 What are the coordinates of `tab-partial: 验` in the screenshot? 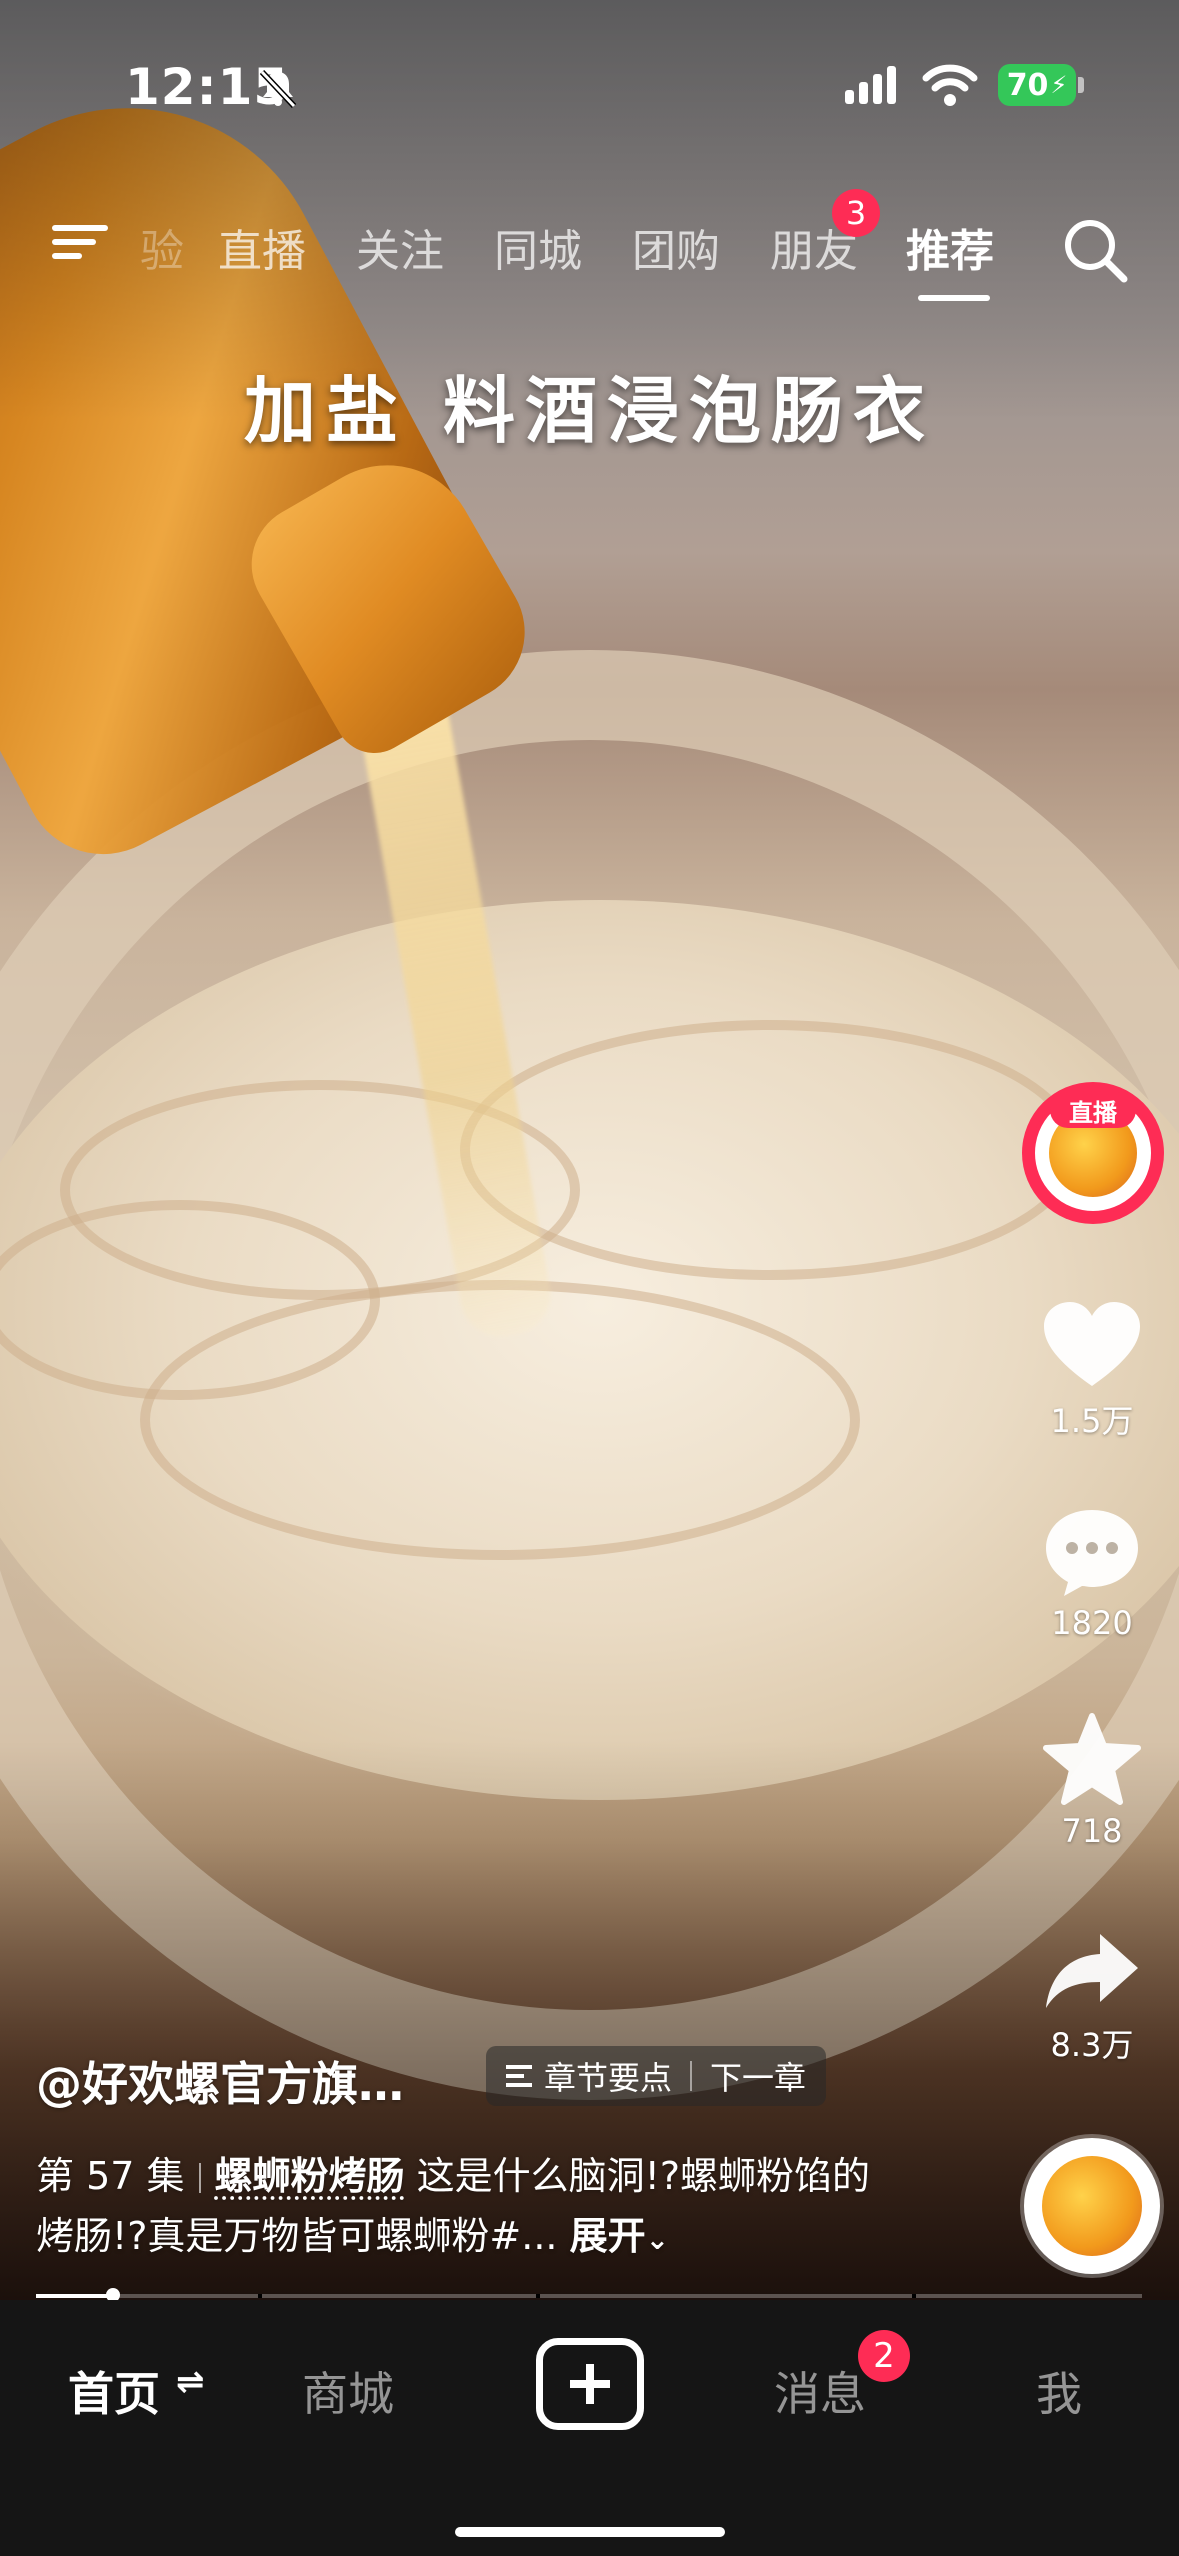 It's located at (162, 247).